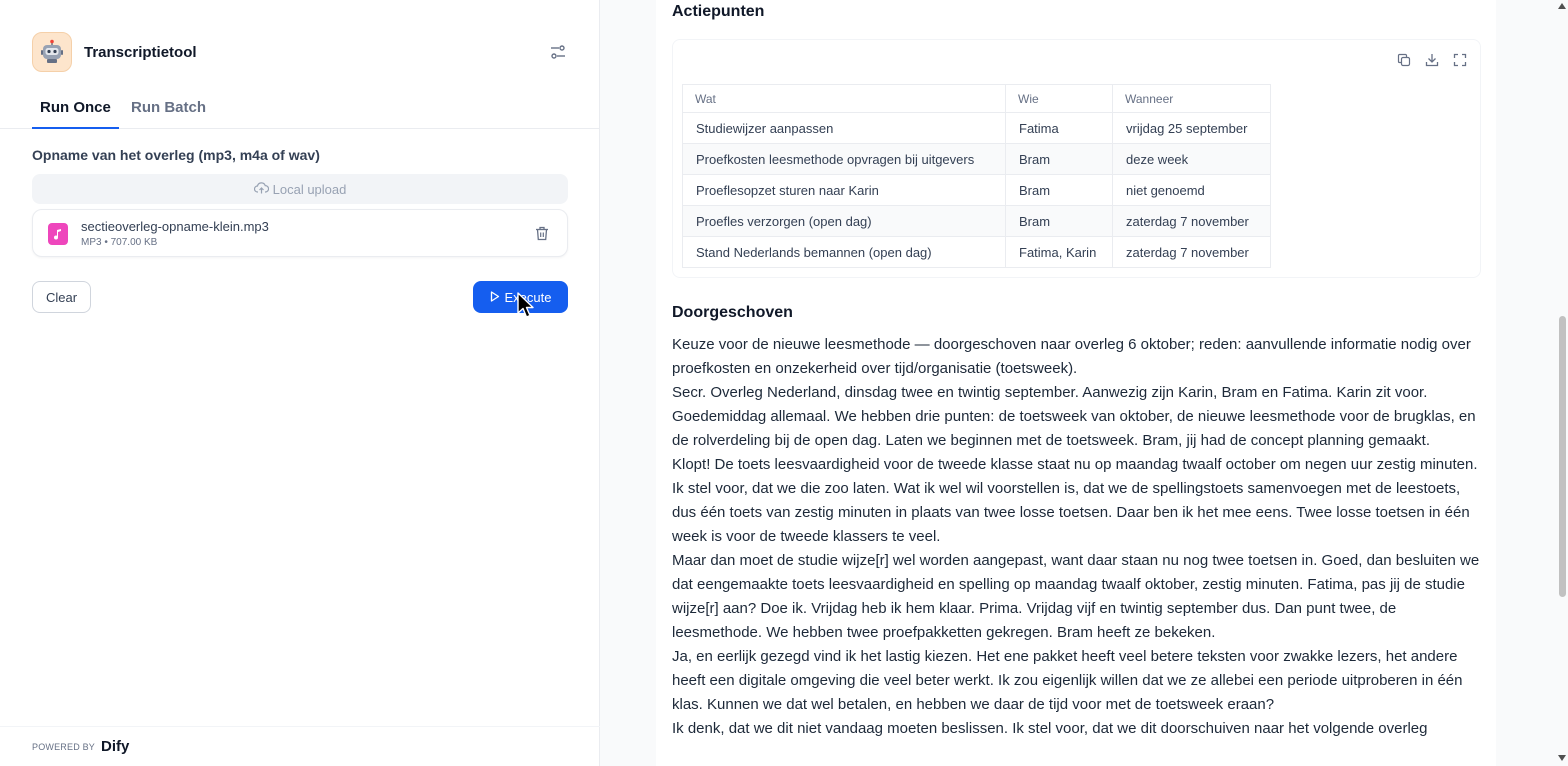 Image resolution: width=1568 pixels, height=766 pixels. Describe the element at coordinates (309, 189) in the screenshot. I see `local-upload-label: Local upload` at that location.